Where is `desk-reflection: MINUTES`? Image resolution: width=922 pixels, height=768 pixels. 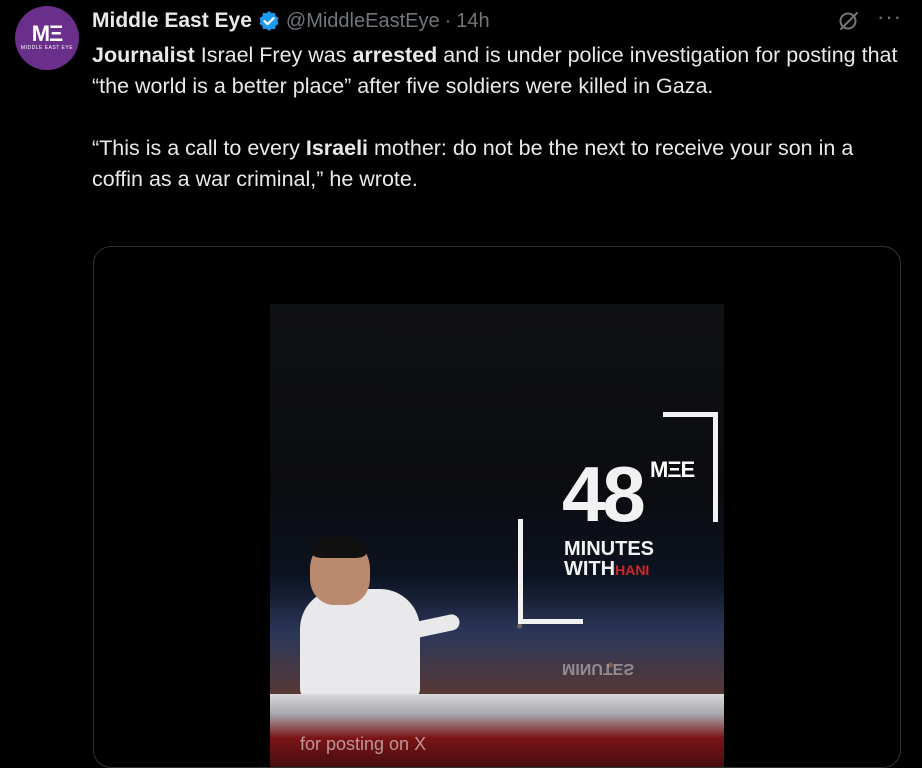
desk-reflection: MINUTES is located at coordinates (598, 668).